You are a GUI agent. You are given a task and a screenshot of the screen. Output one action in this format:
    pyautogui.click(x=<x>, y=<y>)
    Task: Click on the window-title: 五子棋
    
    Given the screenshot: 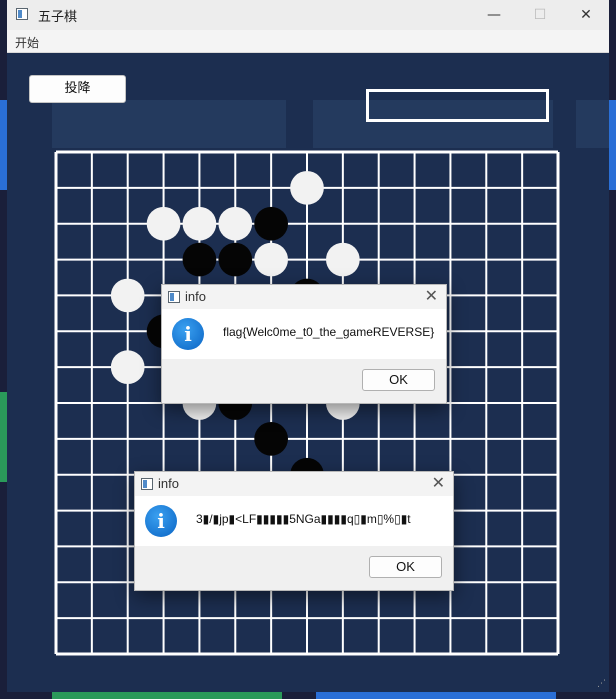 What is the action you would take?
    pyautogui.click(x=58, y=17)
    